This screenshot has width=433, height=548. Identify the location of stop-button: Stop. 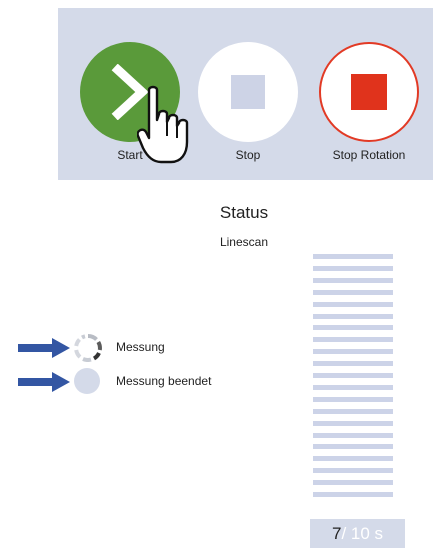
(248, 94).